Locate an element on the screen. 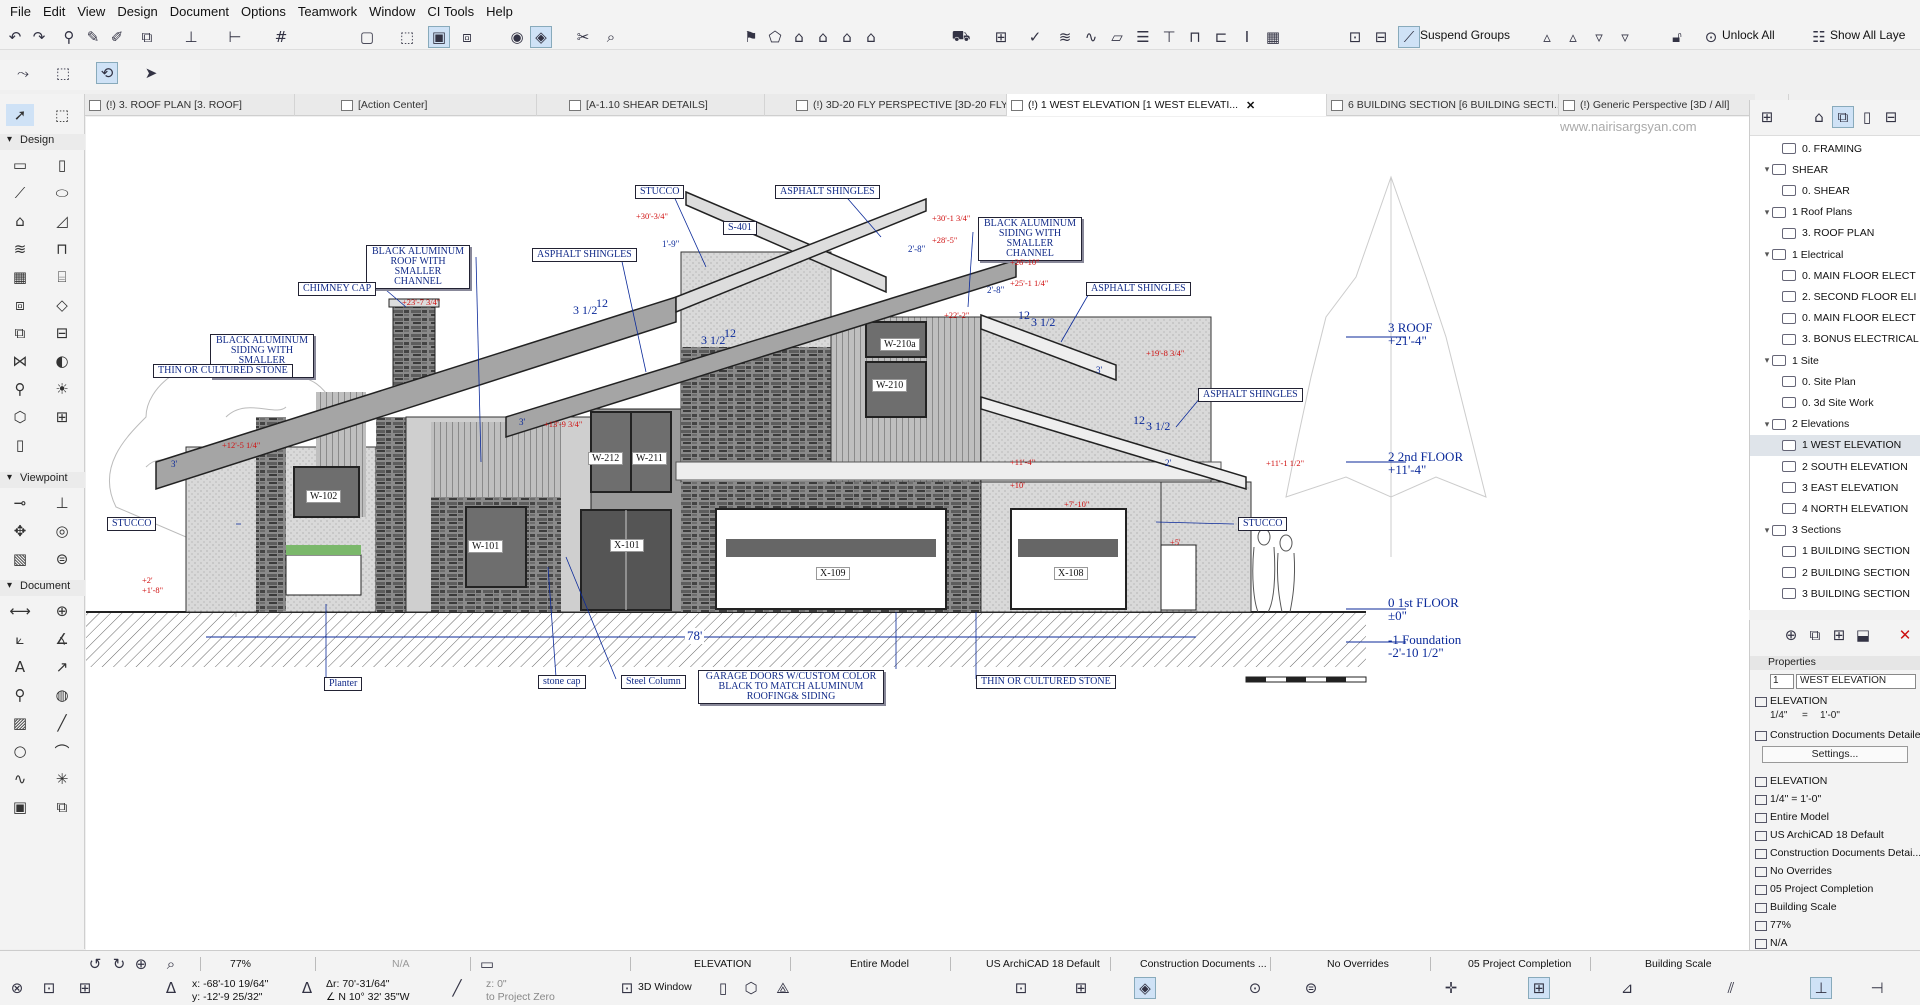 This screenshot has height=1005, width=1920. tool-end-icon: ⊣ is located at coordinates (1877, 988).